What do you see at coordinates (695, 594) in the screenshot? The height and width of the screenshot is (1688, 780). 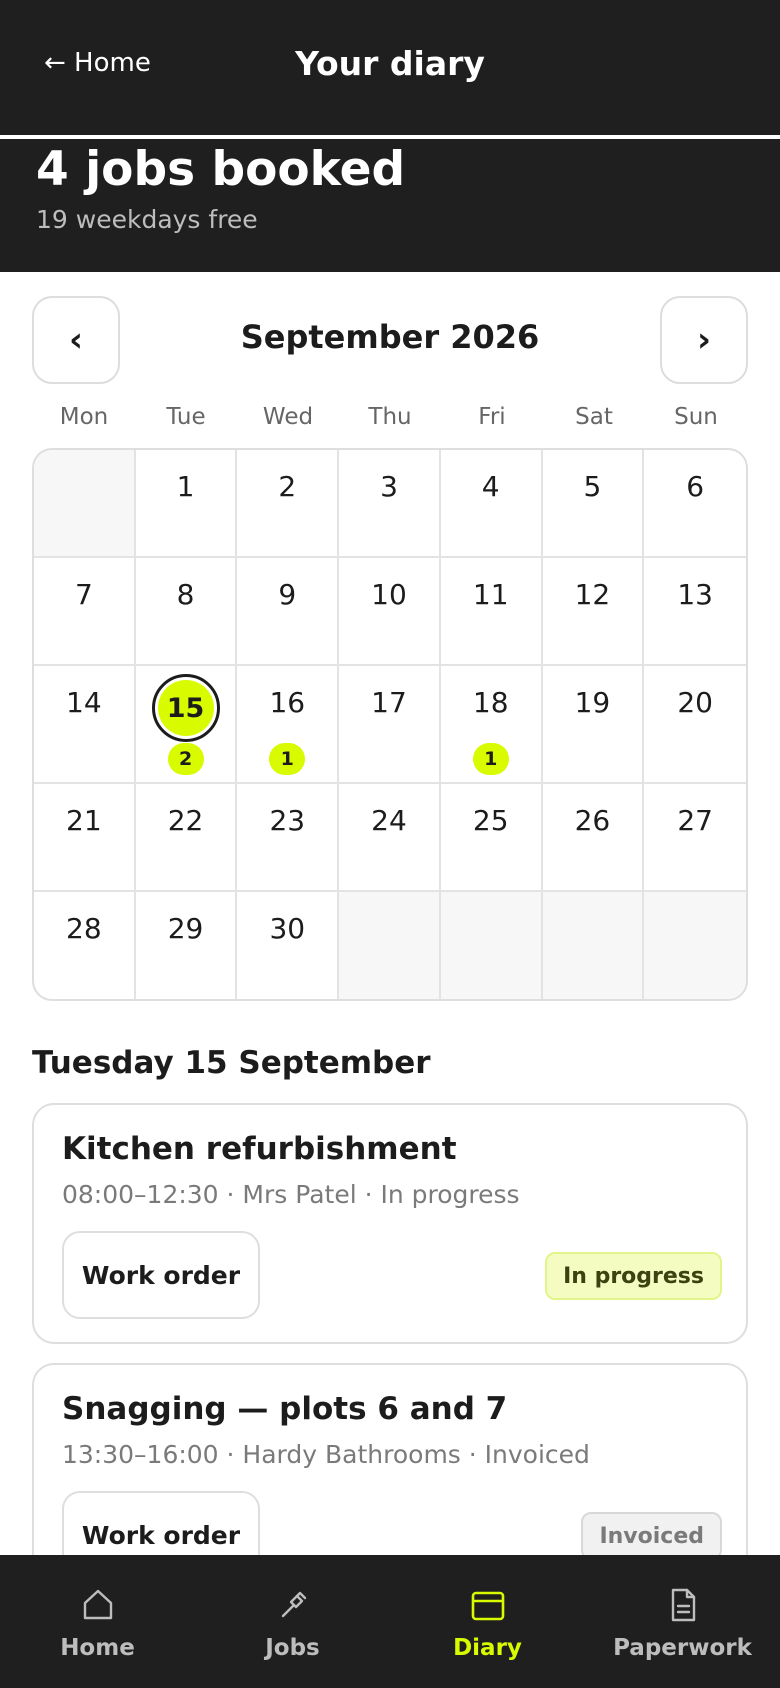 I see `day-number: 13` at bounding box center [695, 594].